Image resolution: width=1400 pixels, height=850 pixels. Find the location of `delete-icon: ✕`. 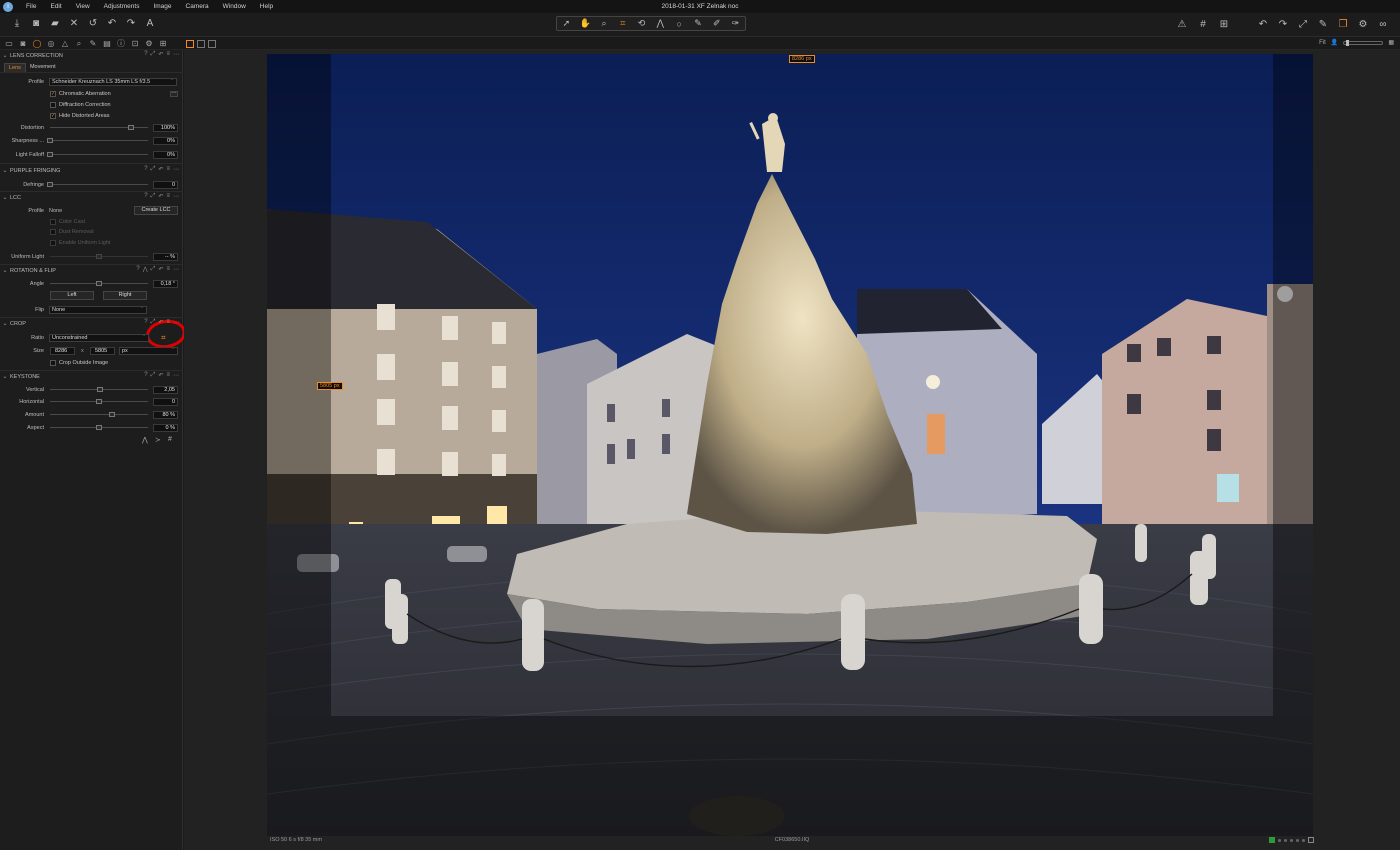

delete-icon: ✕ is located at coordinates (74, 23).